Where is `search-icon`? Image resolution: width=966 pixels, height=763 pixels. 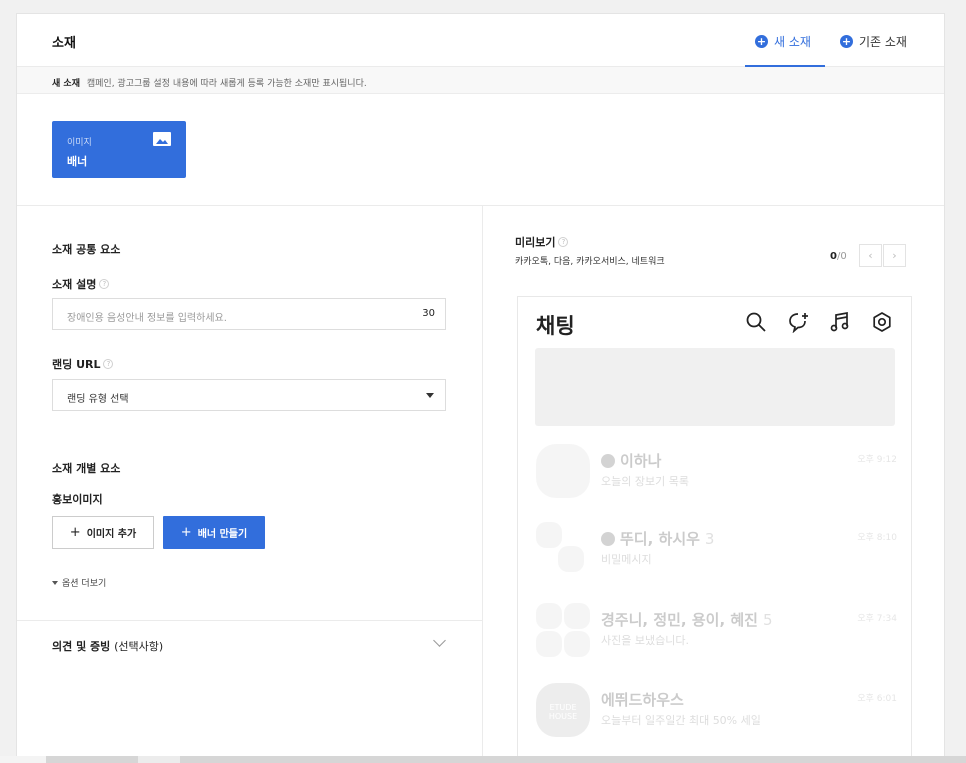
search-icon is located at coordinates (756, 322).